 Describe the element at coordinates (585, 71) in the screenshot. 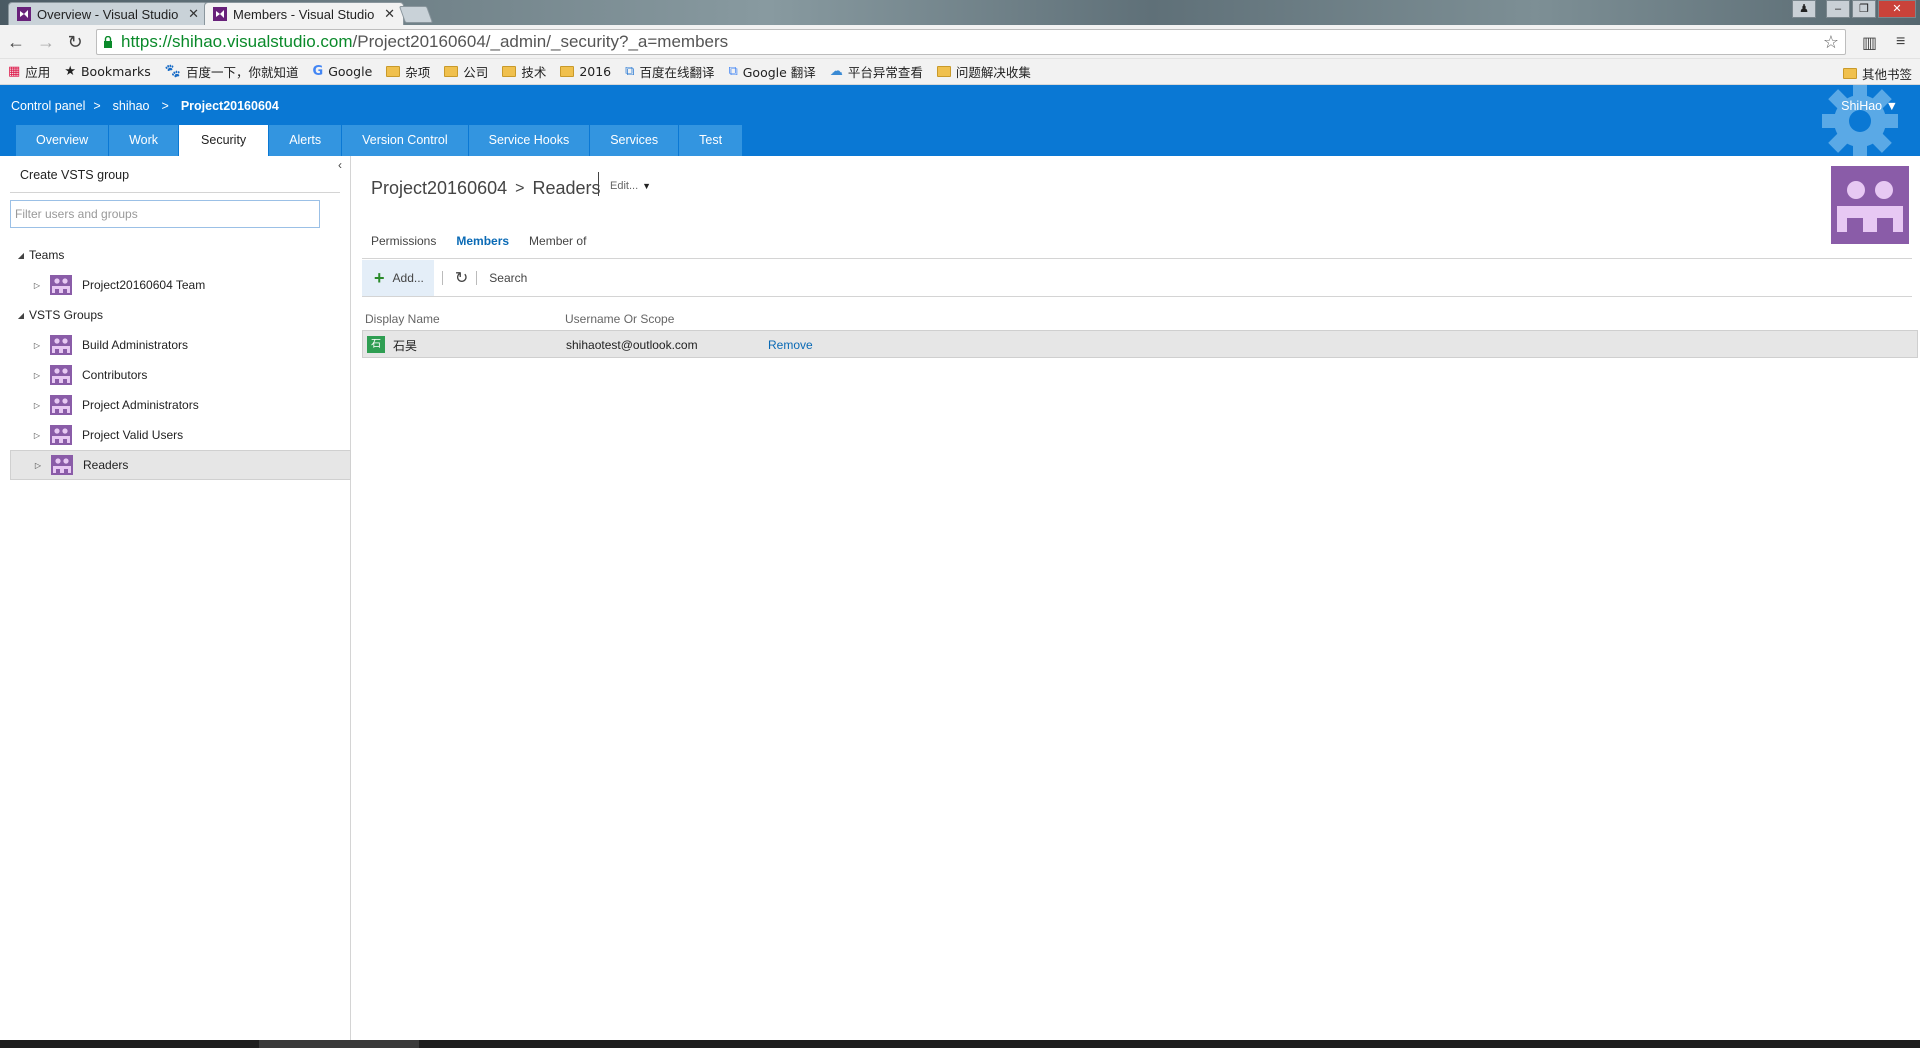

I see `bookmark-folder-2016: 2016` at that location.